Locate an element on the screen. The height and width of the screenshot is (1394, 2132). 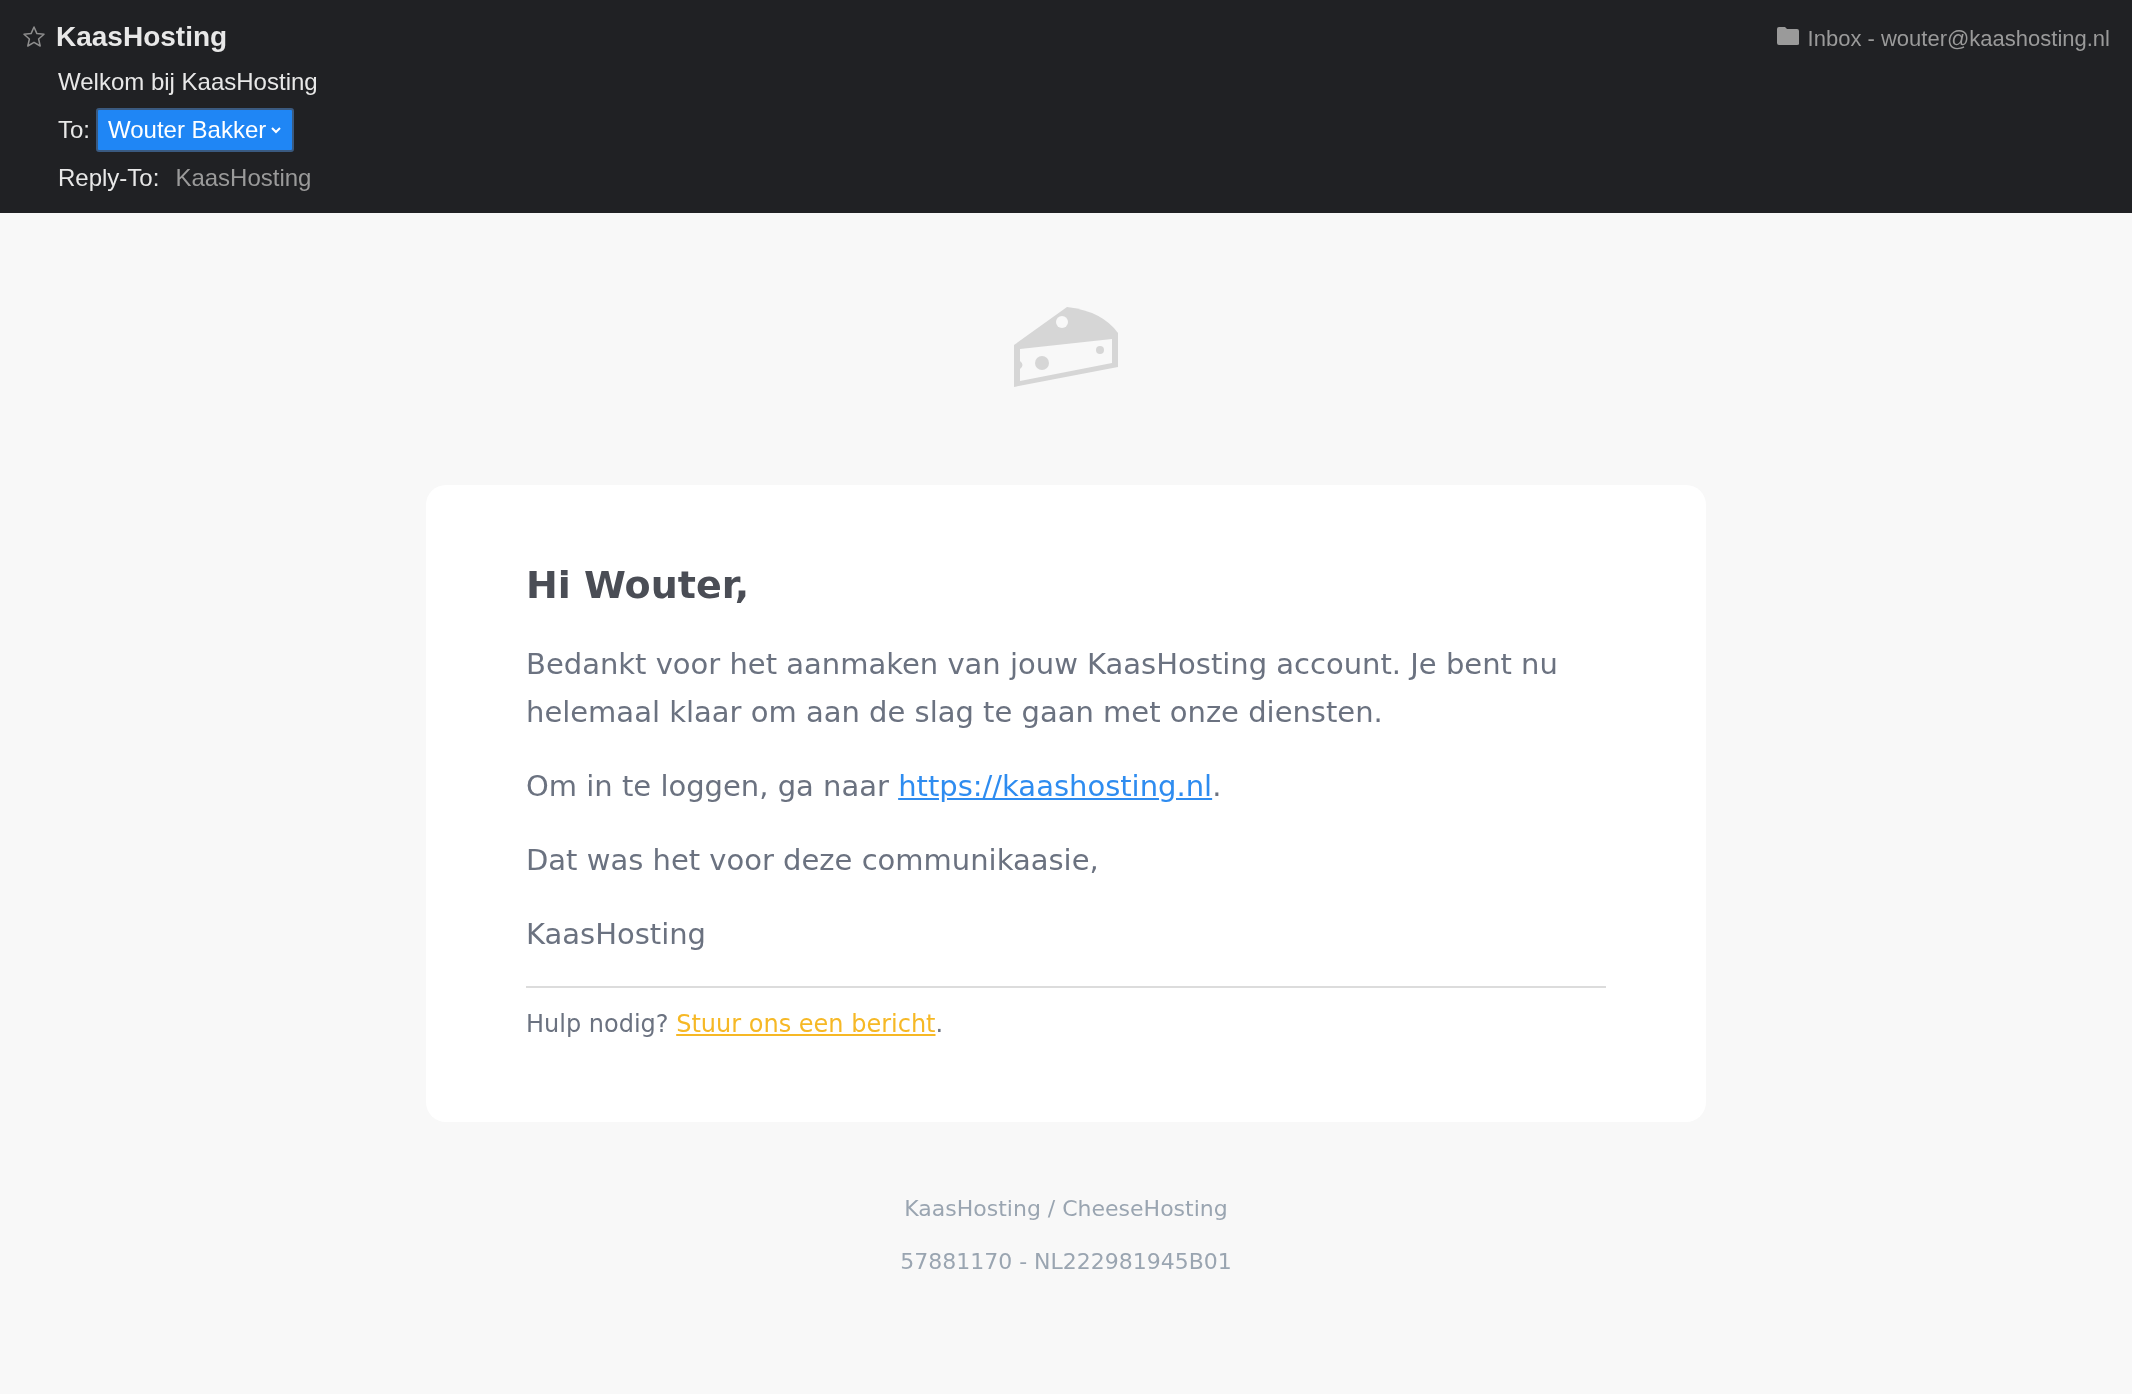
reply-to-value: KaasHosting is located at coordinates (243, 178).